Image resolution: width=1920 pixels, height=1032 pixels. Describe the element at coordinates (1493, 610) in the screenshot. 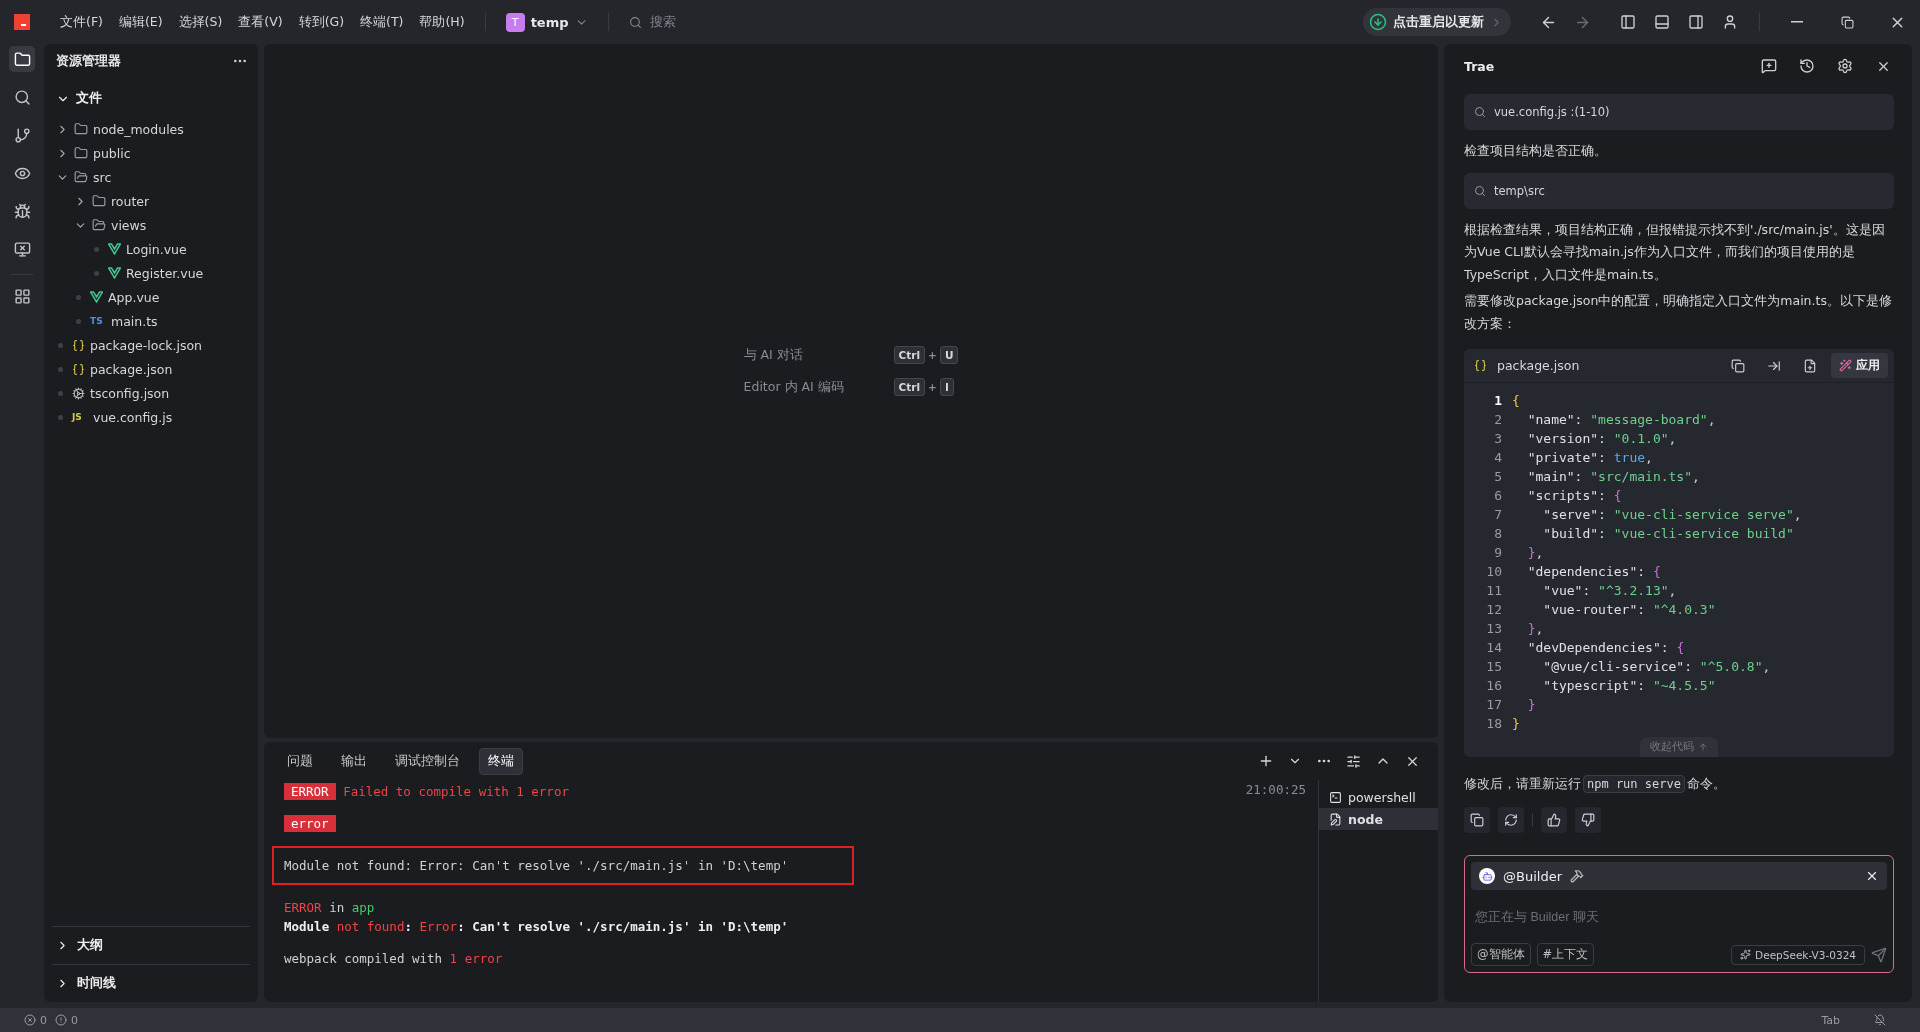

I see `line-number: 12` at that location.